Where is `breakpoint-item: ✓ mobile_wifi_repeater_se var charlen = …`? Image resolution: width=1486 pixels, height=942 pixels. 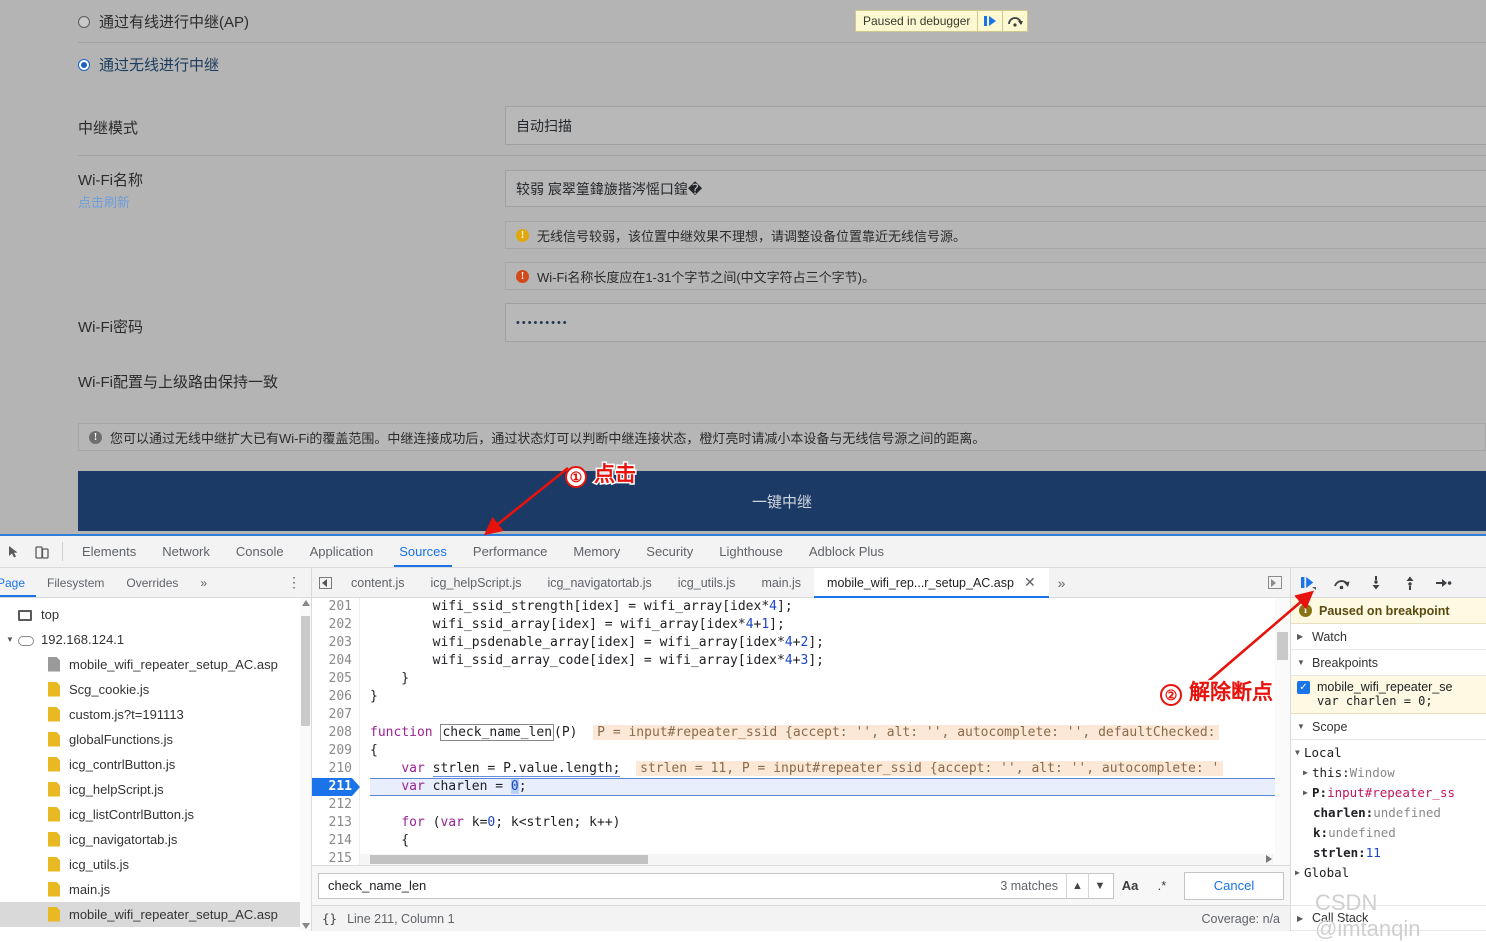 breakpoint-item: ✓ mobile_wifi_repeater_se var charlen = … is located at coordinates (1388, 695).